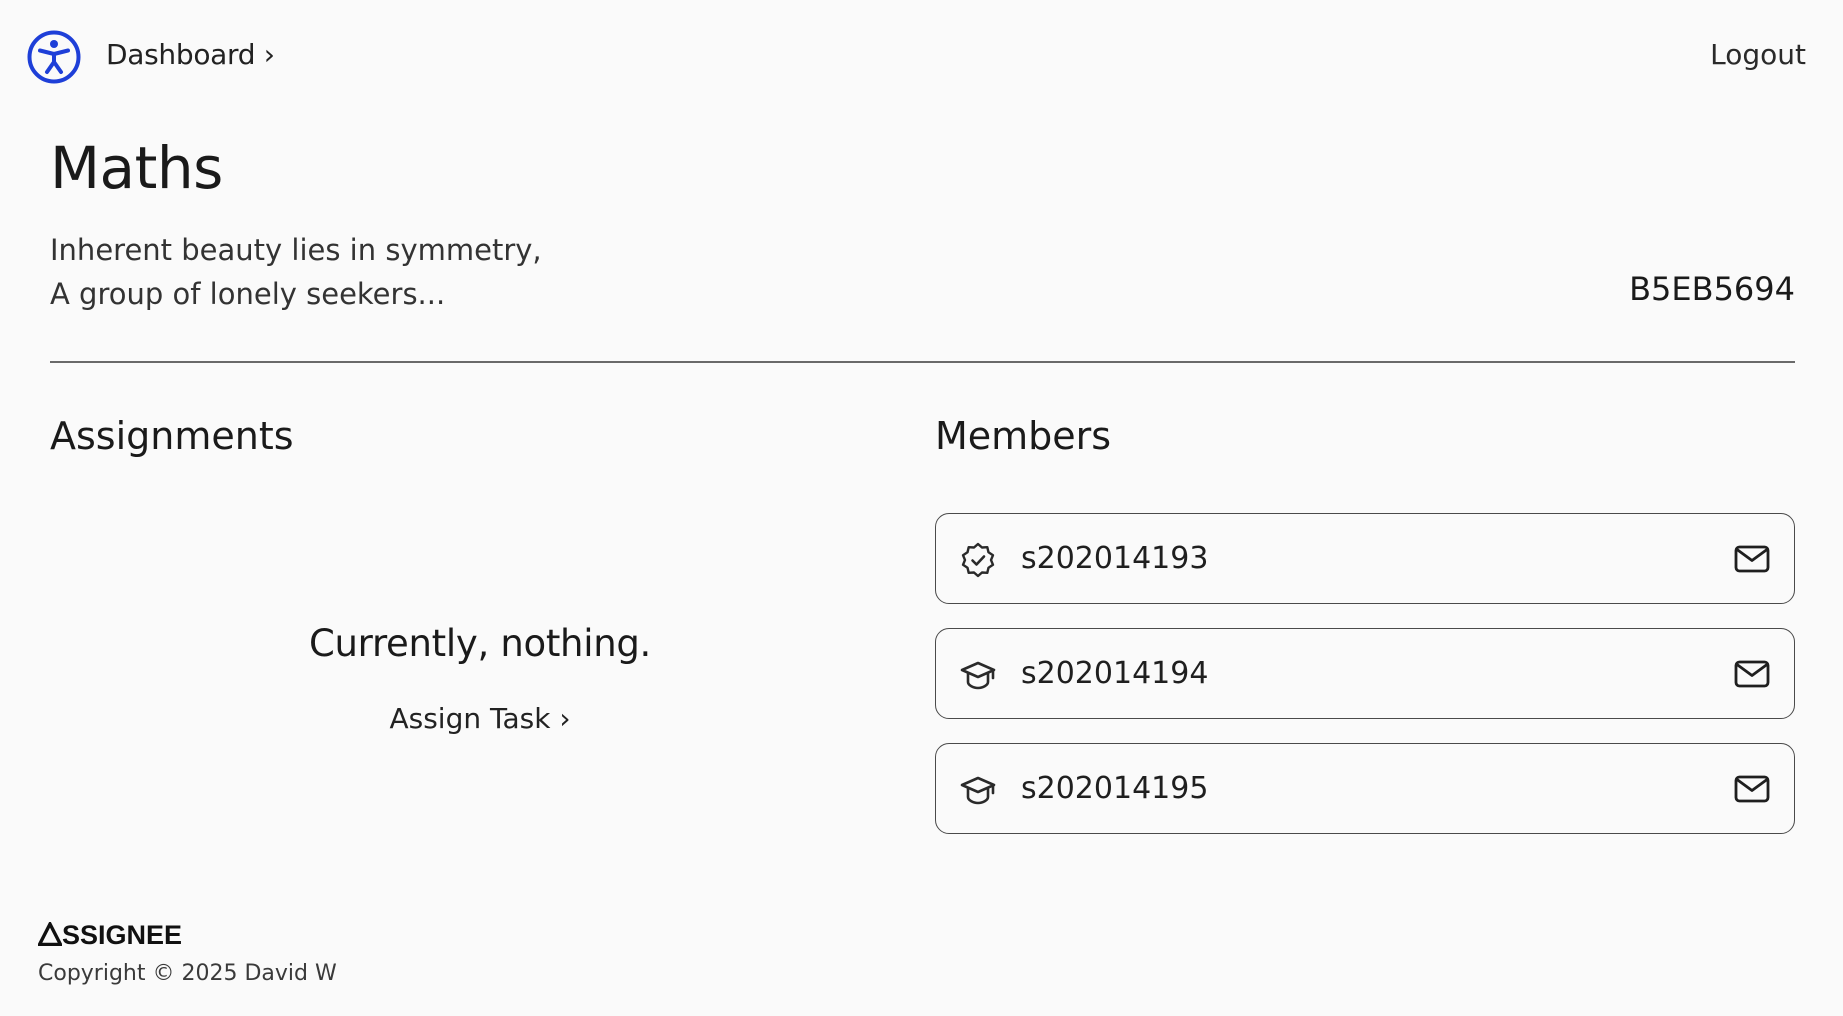  What do you see at coordinates (1758, 54) in the screenshot?
I see `logout-link: Logout` at bounding box center [1758, 54].